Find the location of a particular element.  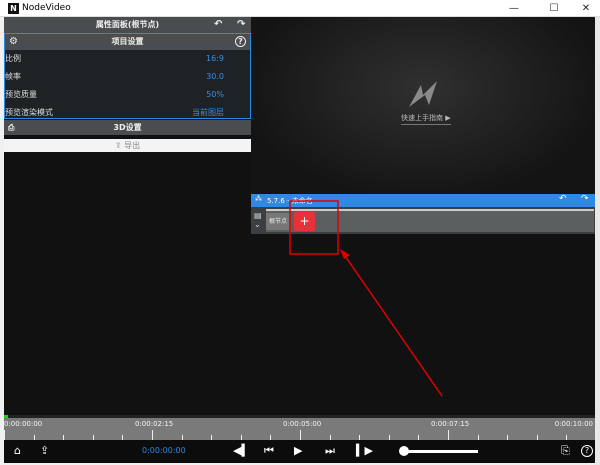

prev-frame-icon: ◀▍ is located at coordinates (241, 451).